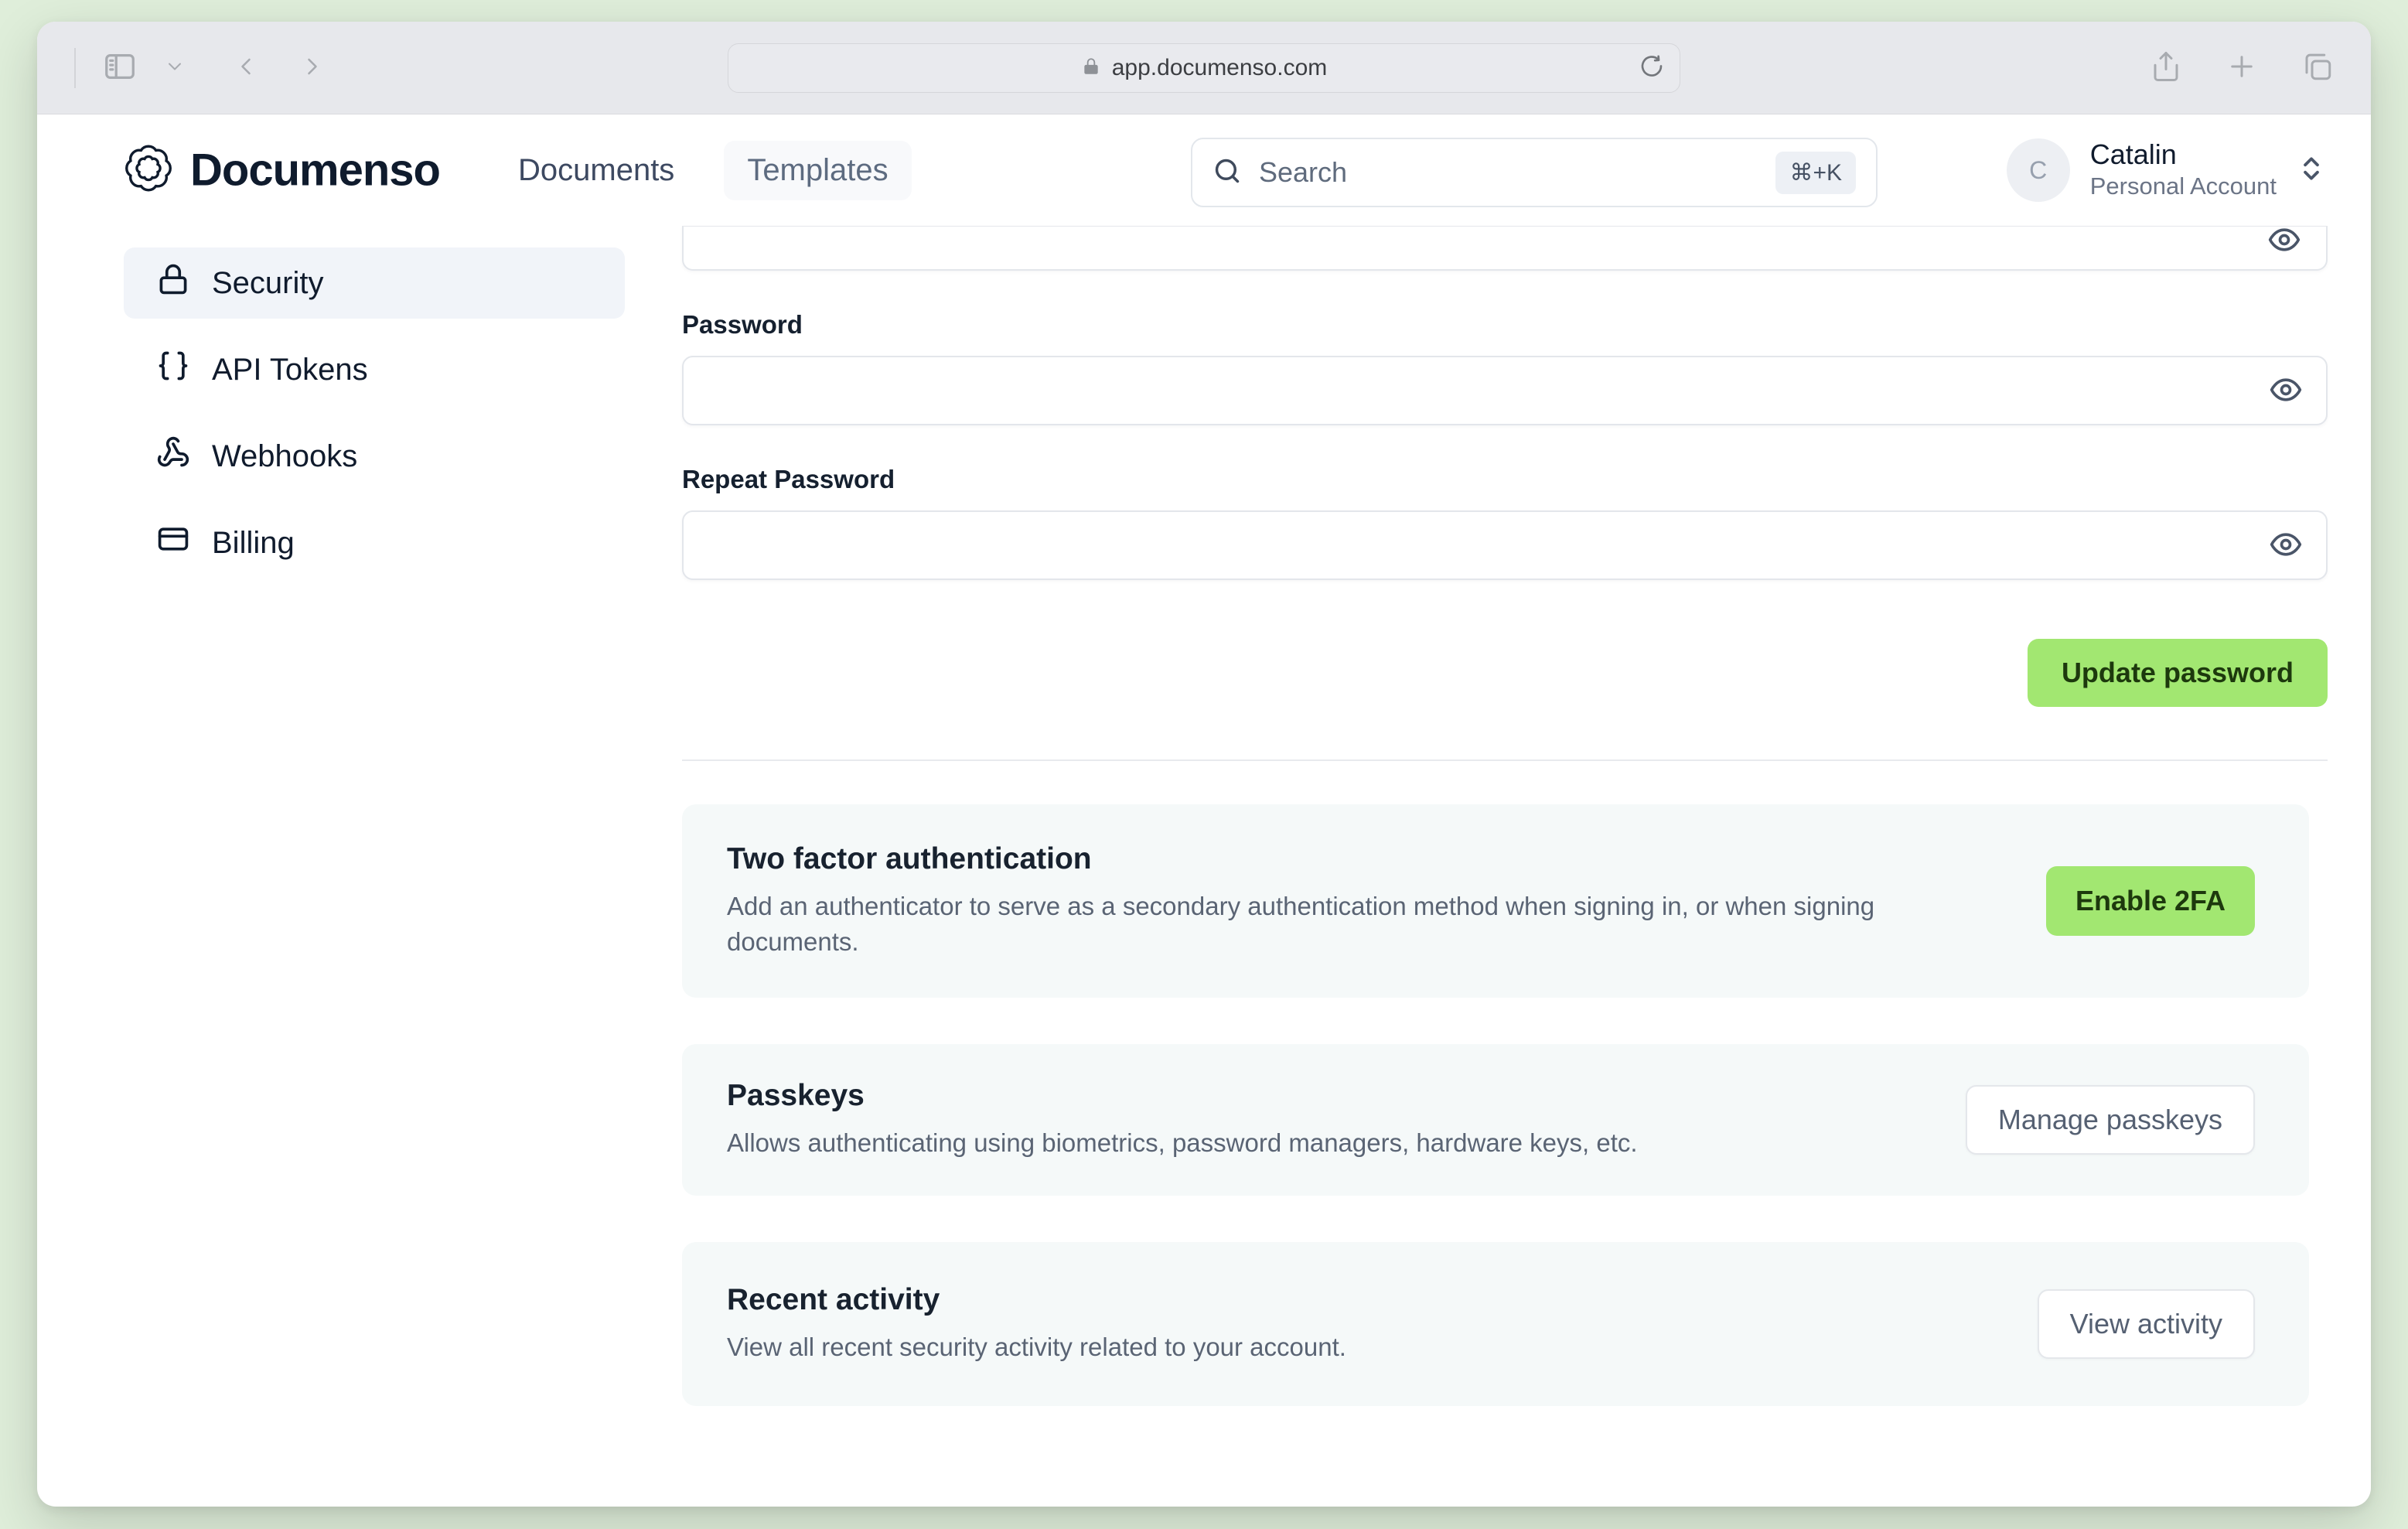 The height and width of the screenshot is (1529, 2408). I want to click on primary-nav: Documents Templates, so click(712, 170).